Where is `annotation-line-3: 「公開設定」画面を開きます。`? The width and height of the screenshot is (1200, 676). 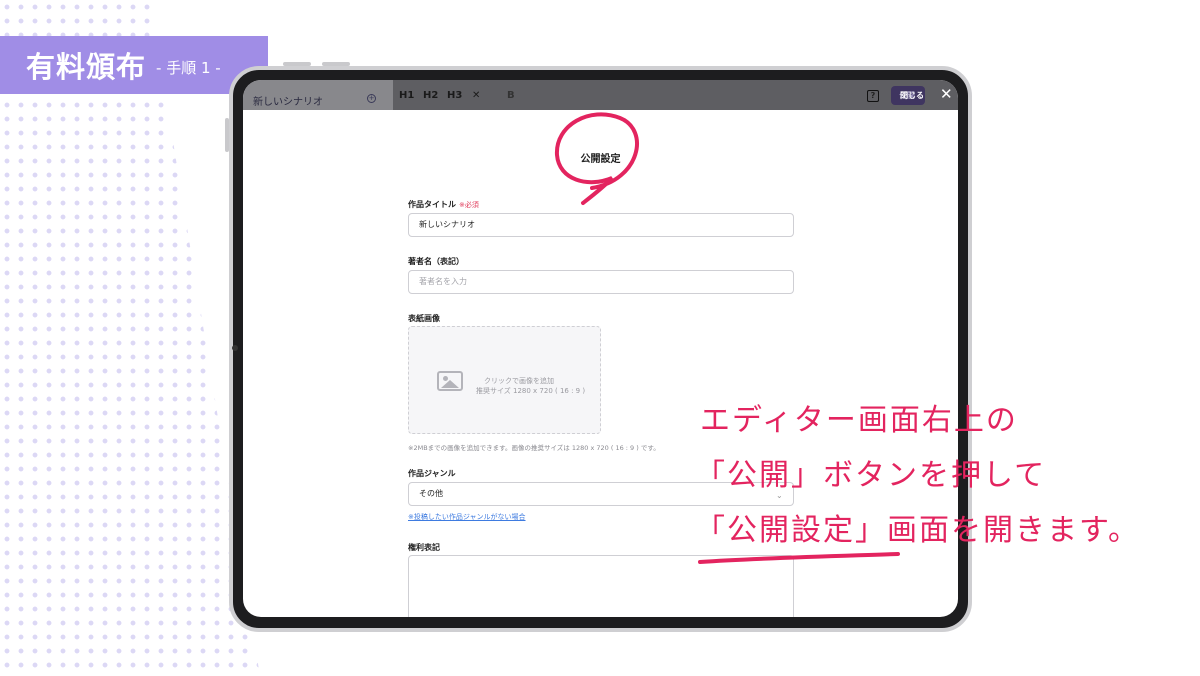 annotation-line-3: 「公開設定」画面を開きます。 is located at coordinates (917, 530).